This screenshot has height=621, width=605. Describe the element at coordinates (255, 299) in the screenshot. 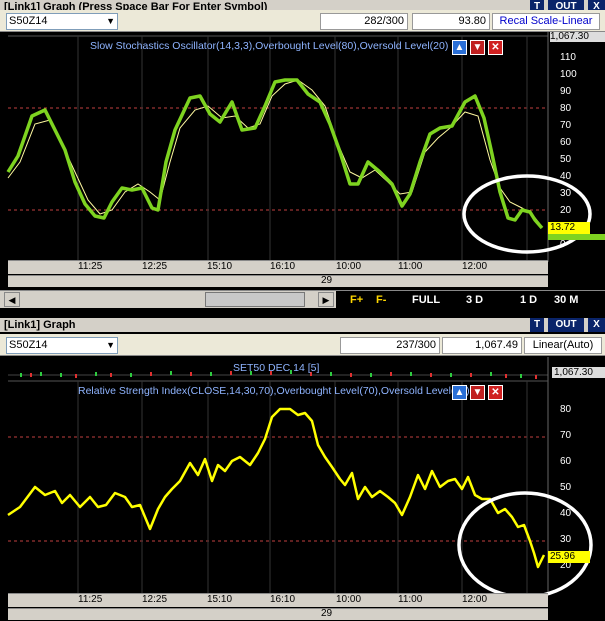

I see `scroll-thumb` at that location.